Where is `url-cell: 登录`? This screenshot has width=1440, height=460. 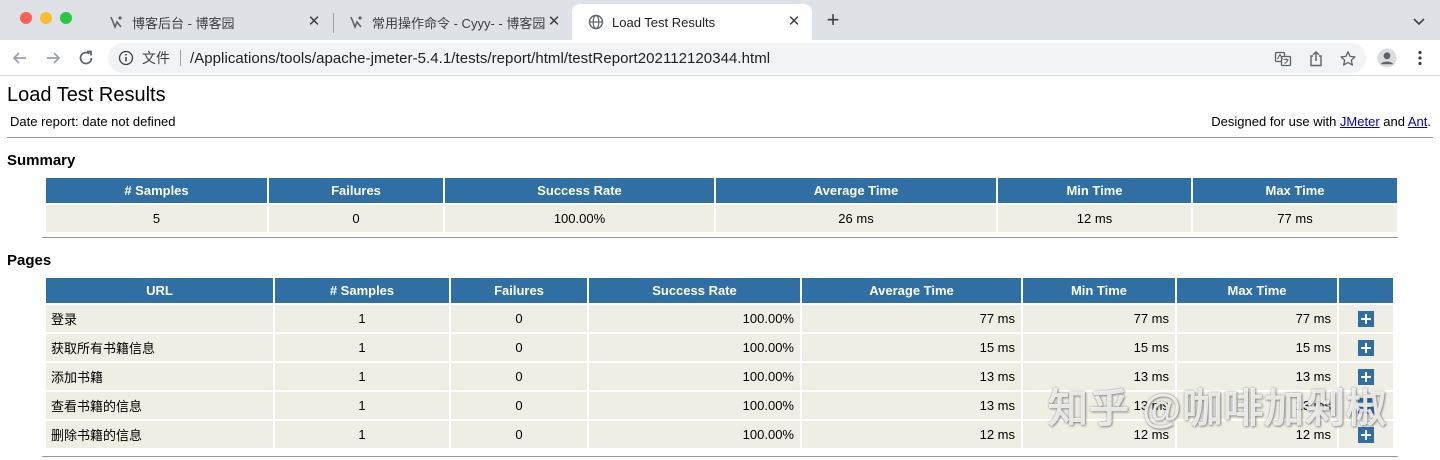 url-cell: 登录 is located at coordinates (159, 318).